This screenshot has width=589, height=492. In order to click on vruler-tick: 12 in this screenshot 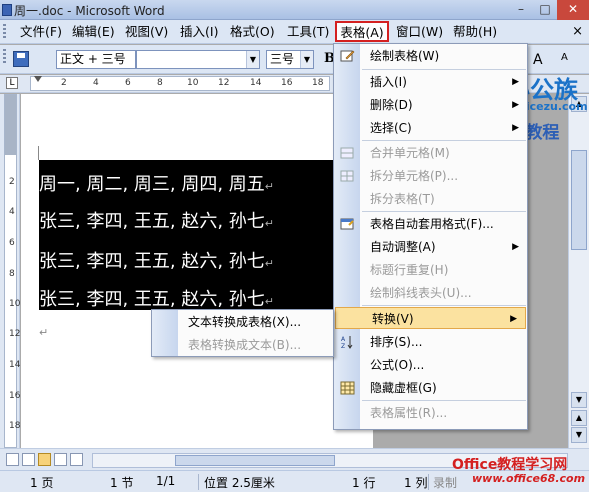, I will do `click(15, 334)`.